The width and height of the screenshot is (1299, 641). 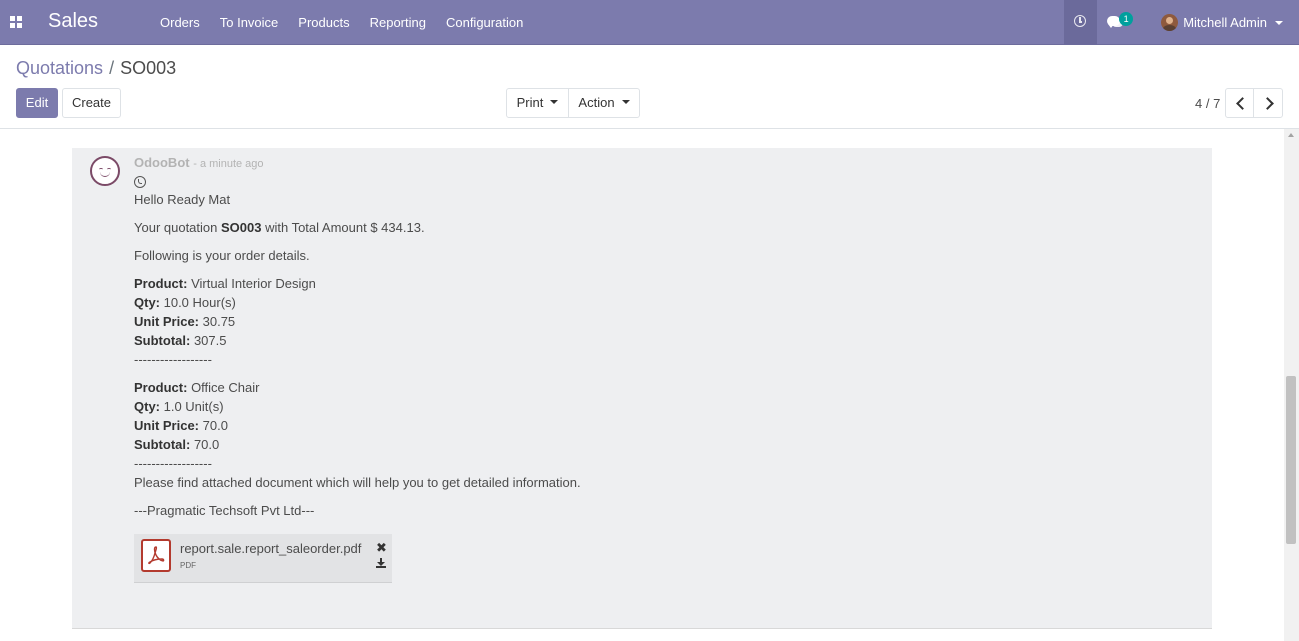 I want to click on breadcrumb: Quotations / SO003, so click(x=96, y=68).